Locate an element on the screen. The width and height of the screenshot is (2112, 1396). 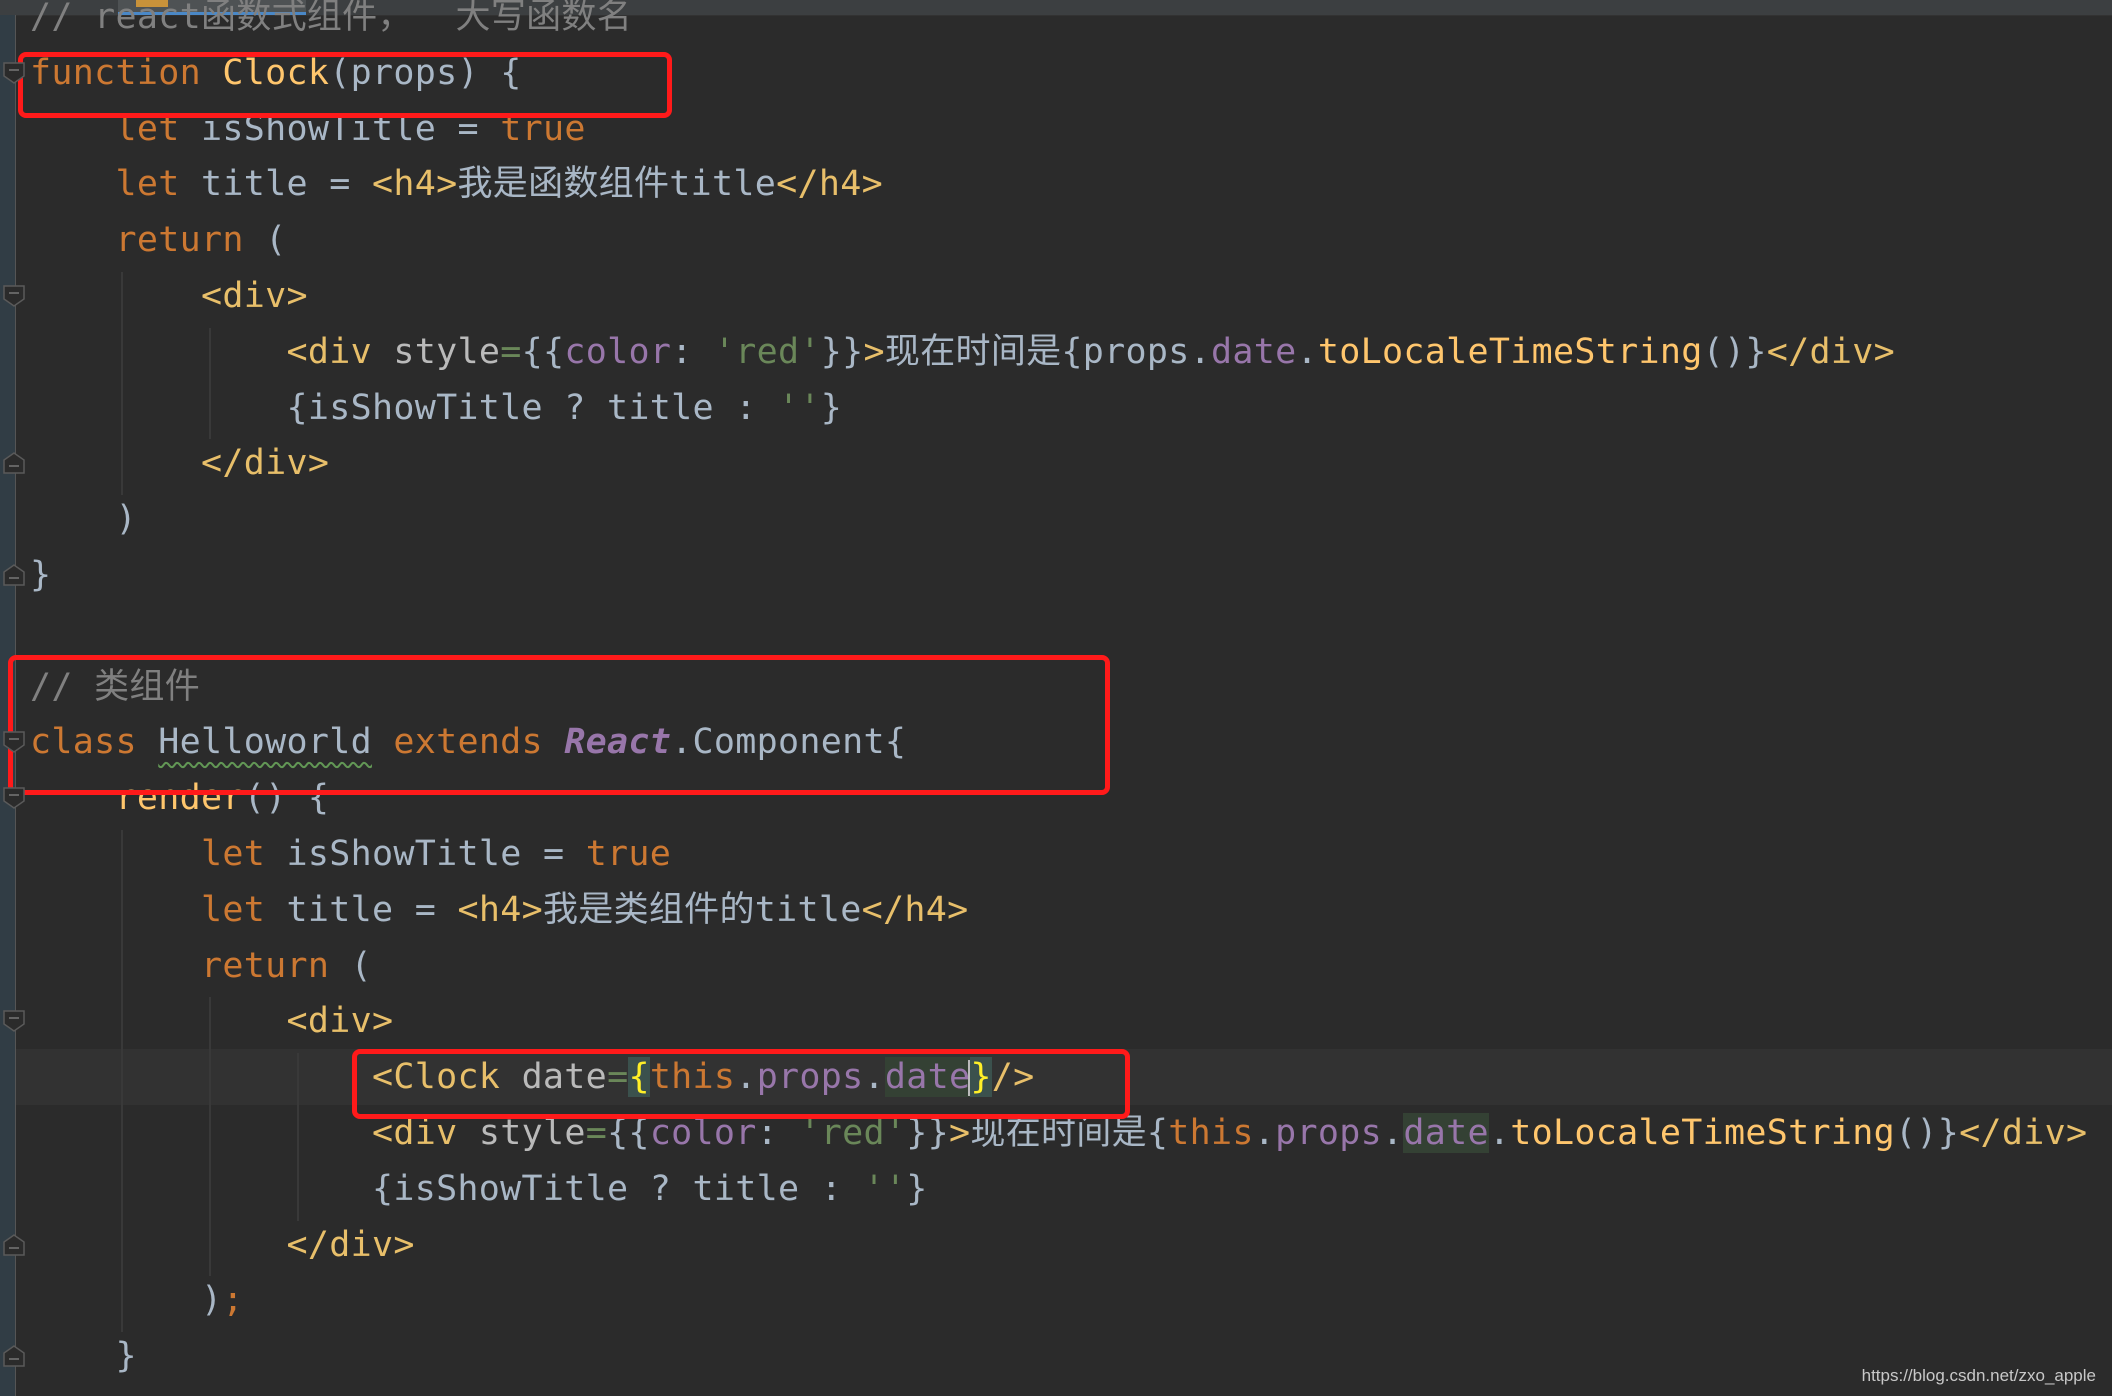
code-line: ) is located at coordinates (83, 519).